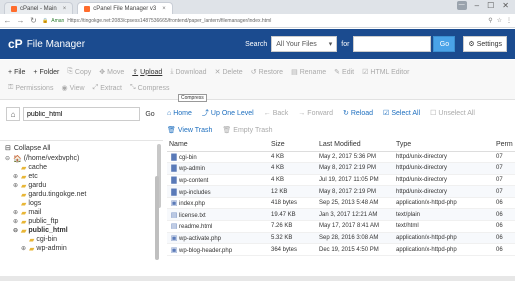  Describe the element at coordinates (401, 113) in the screenshot. I see `select-all-button: ☑ Select All` at that location.